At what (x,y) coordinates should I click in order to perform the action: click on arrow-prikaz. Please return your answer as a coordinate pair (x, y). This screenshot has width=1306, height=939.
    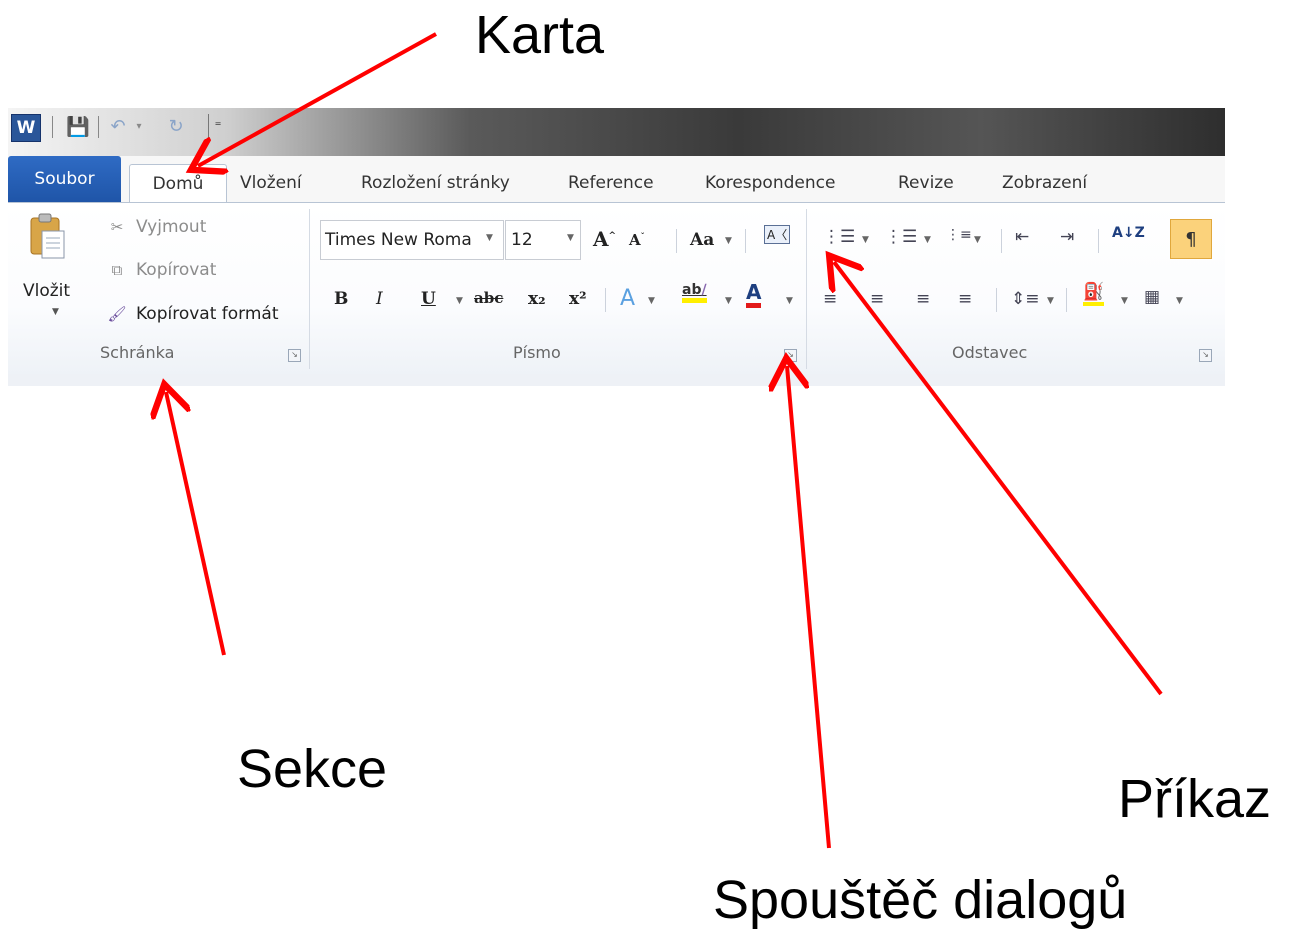
    Looking at the image, I should click on (998, 479).